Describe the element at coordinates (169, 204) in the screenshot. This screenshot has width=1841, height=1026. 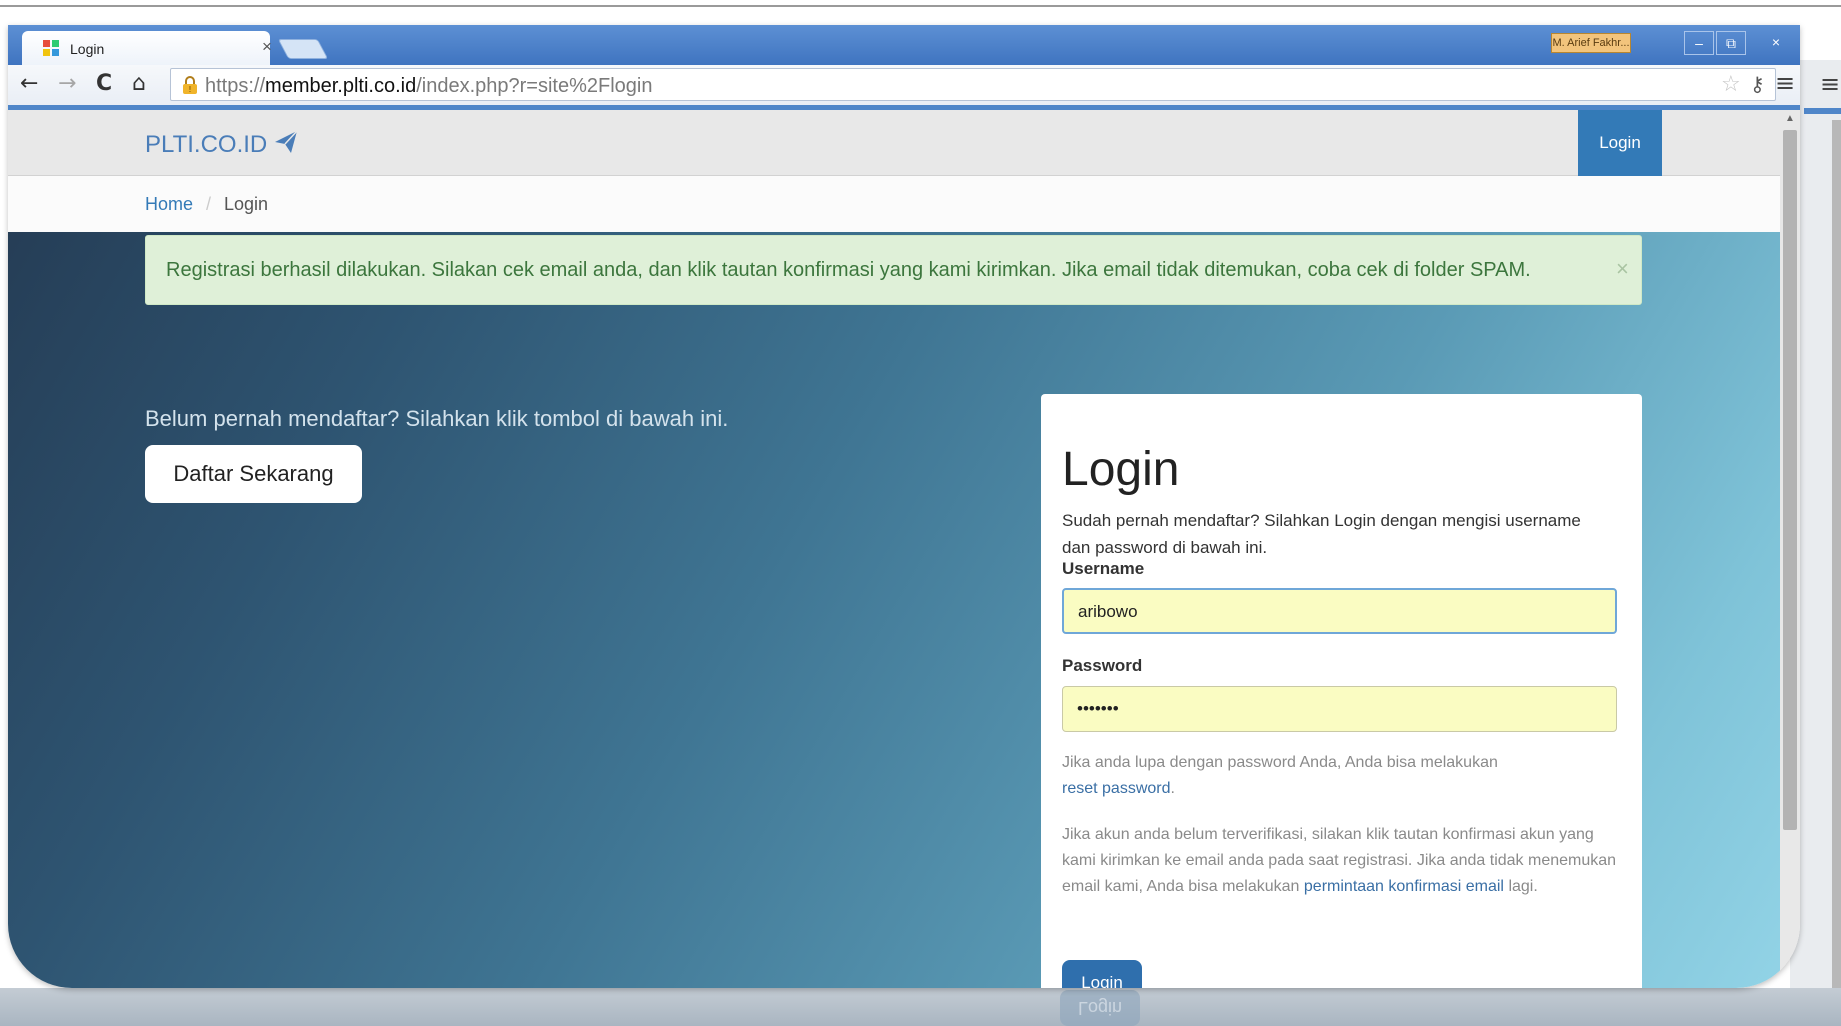
I see `breadcrumb-home-link: Home` at that location.